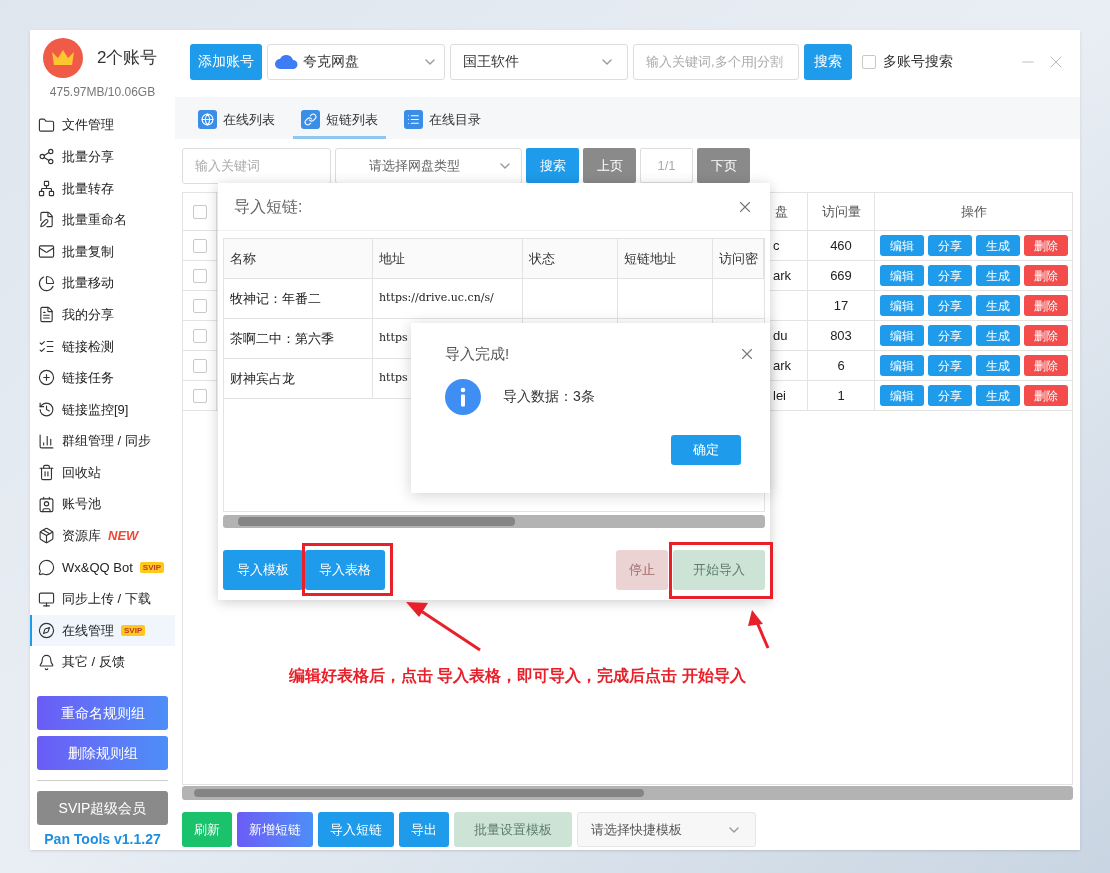  What do you see at coordinates (102, 346) in the screenshot?
I see `sidebar-item: 链接检测` at bounding box center [102, 346].